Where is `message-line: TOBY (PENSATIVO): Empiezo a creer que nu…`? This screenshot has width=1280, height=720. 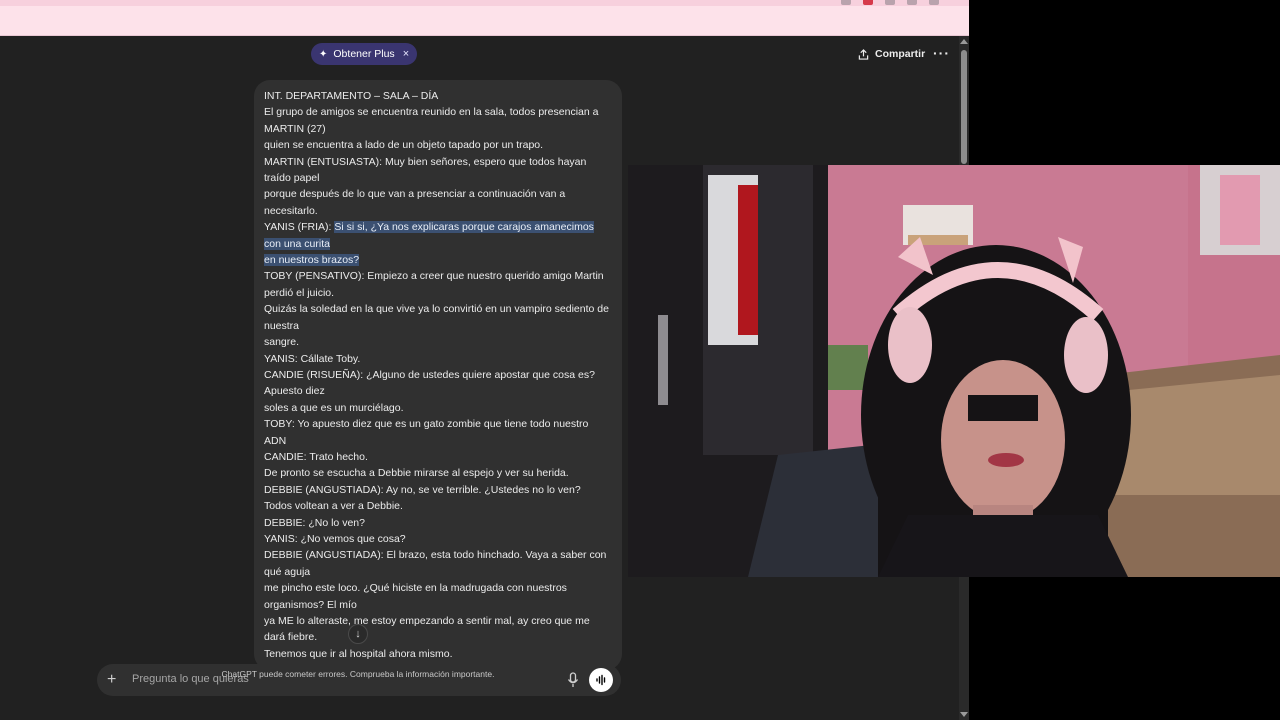
message-line: TOBY (PENSATIVO): Empiezo a creer que nu… is located at coordinates (434, 284).